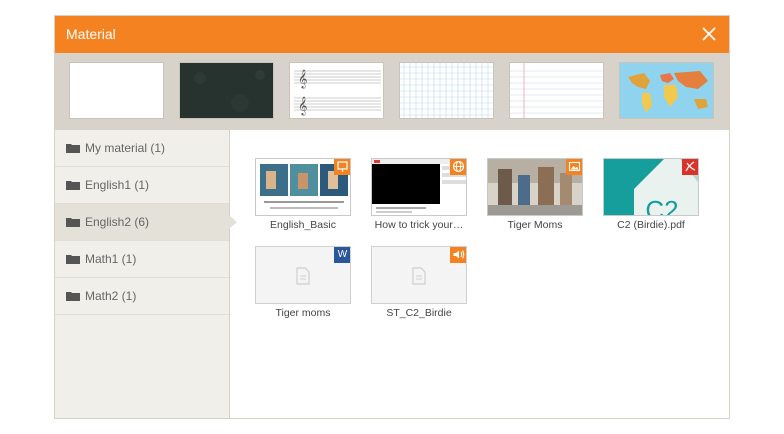 The height and width of the screenshot is (434, 784). What do you see at coordinates (117, 185) in the screenshot?
I see `sidebar-item-label: English1 (1)` at bounding box center [117, 185].